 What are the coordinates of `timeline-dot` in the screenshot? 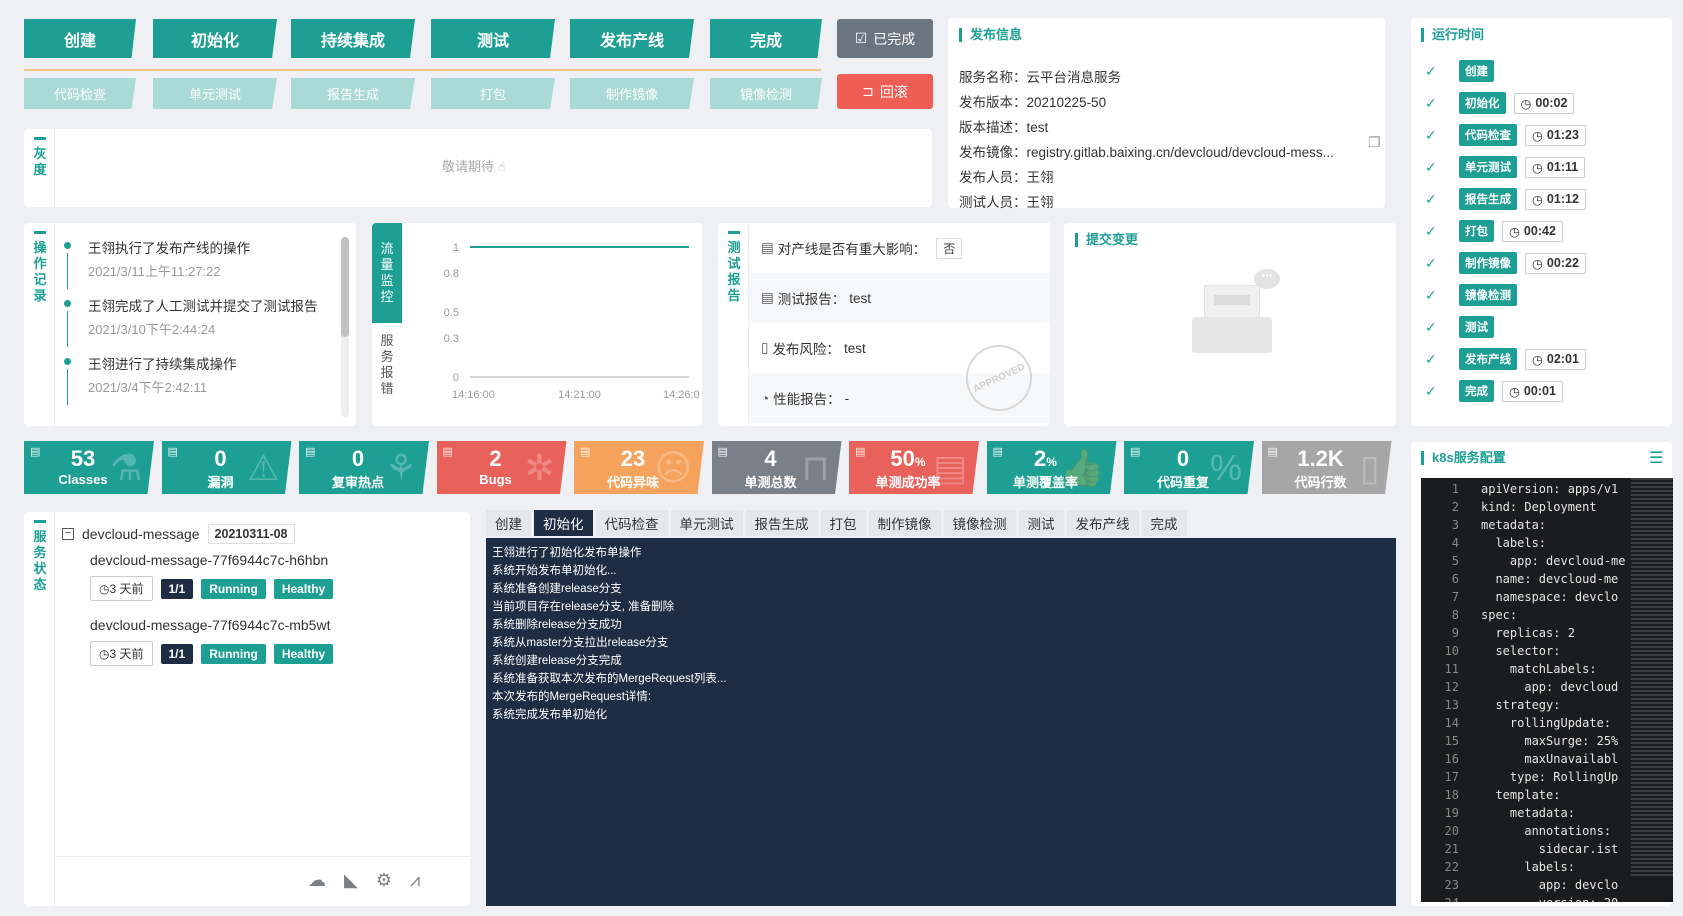 It's located at (67, 303).